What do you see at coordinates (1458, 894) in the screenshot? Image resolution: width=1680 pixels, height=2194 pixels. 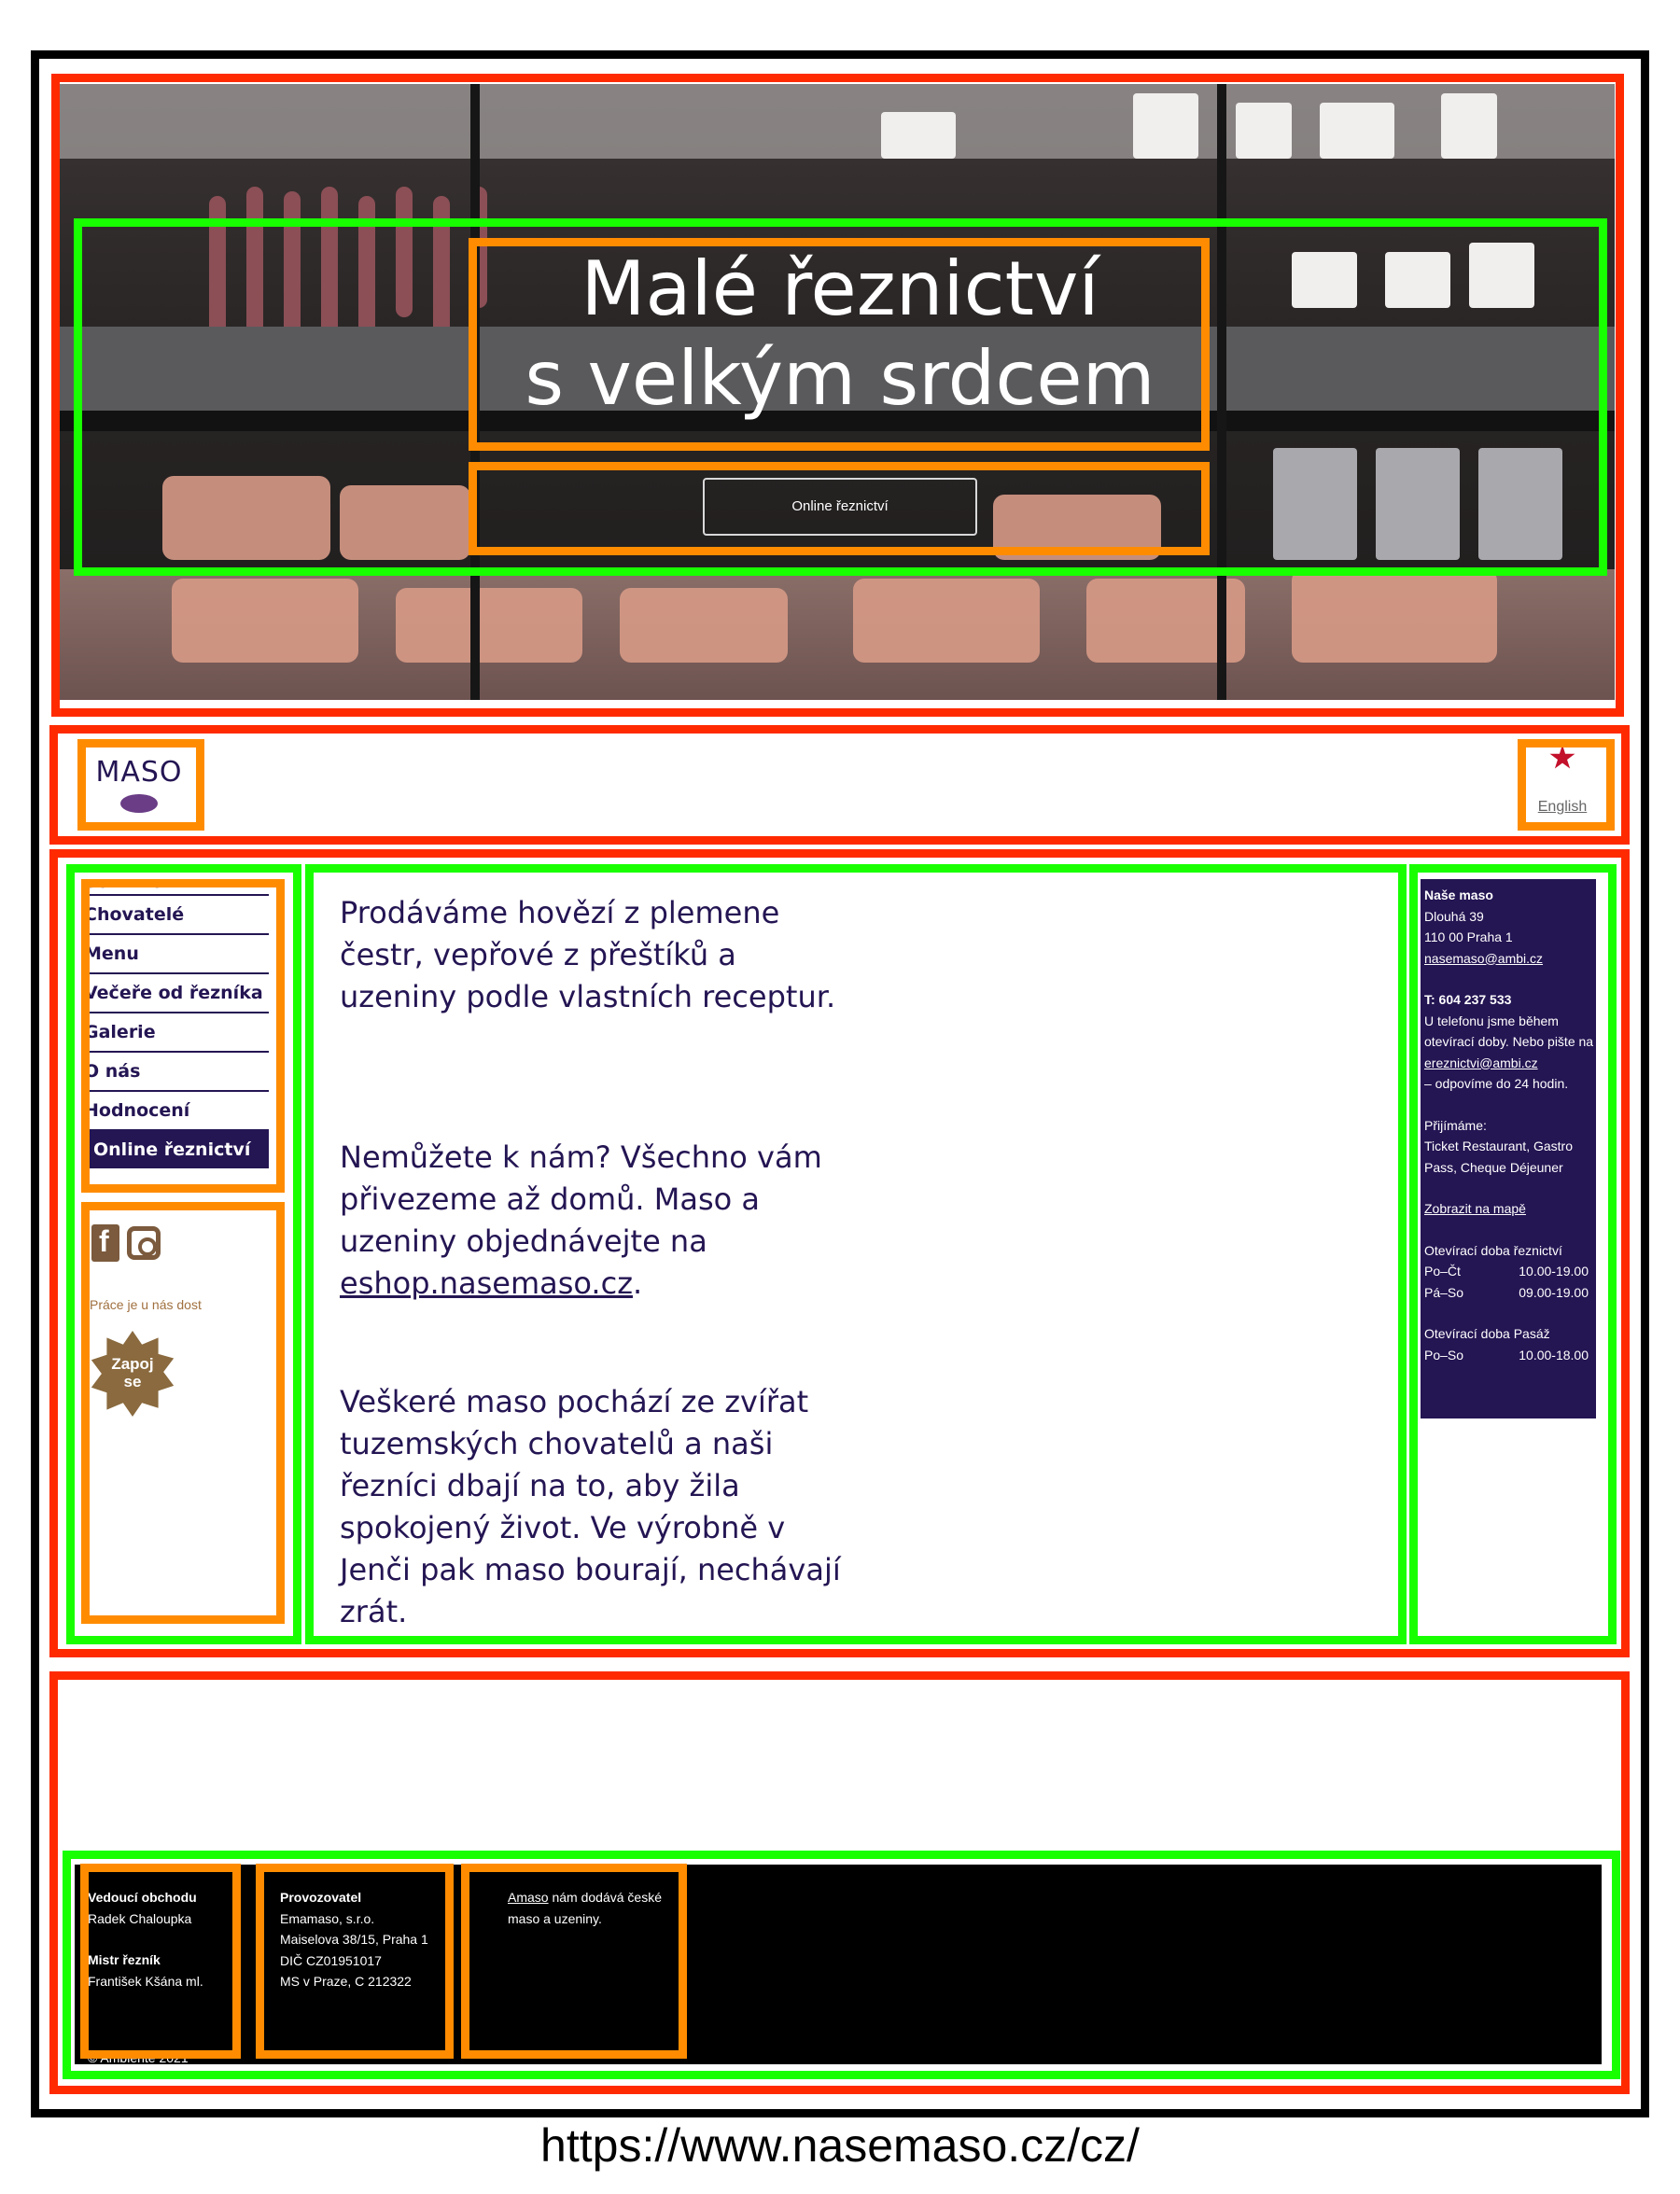 I see `shop-name: Naše maso` at bounding box center [1458, 894].